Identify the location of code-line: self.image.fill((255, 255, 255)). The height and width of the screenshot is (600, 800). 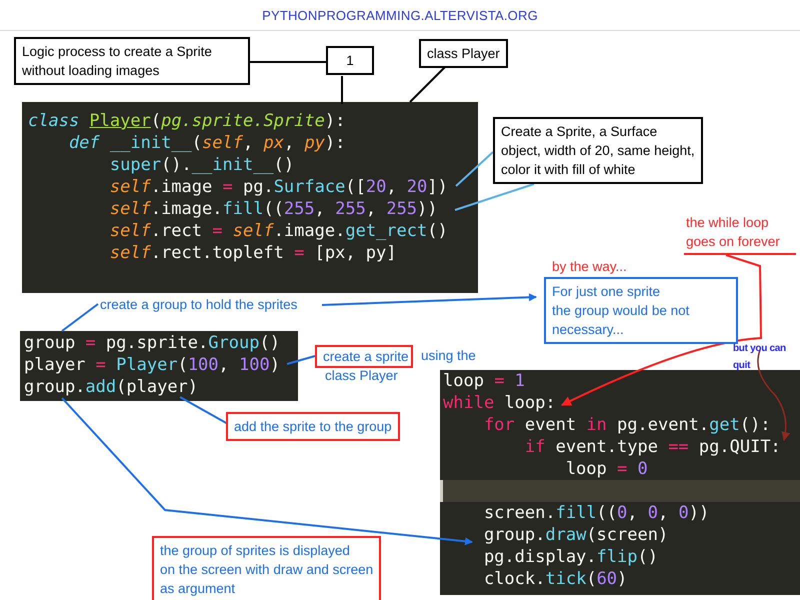
(273, 209).